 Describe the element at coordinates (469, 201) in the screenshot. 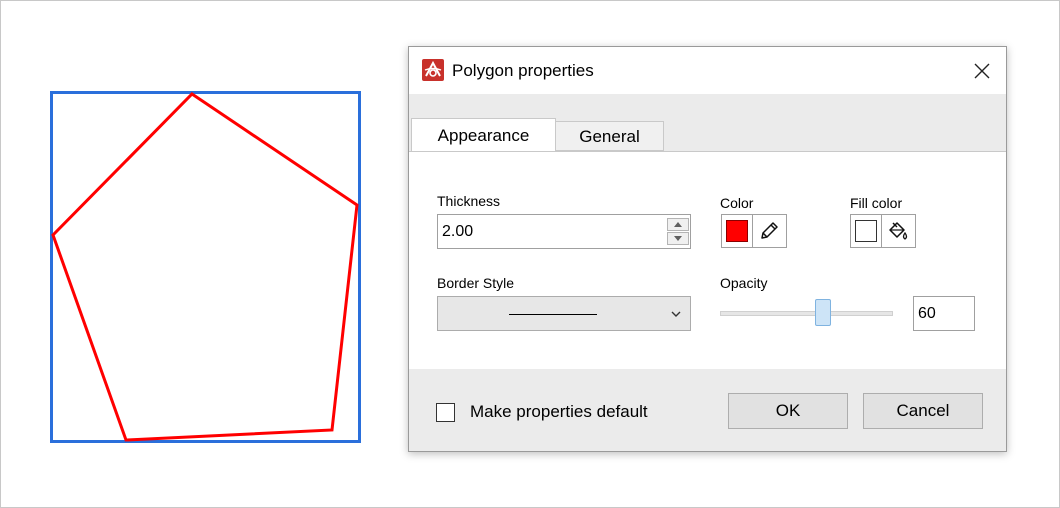

I see `thickness-label: Thickness` at that location.